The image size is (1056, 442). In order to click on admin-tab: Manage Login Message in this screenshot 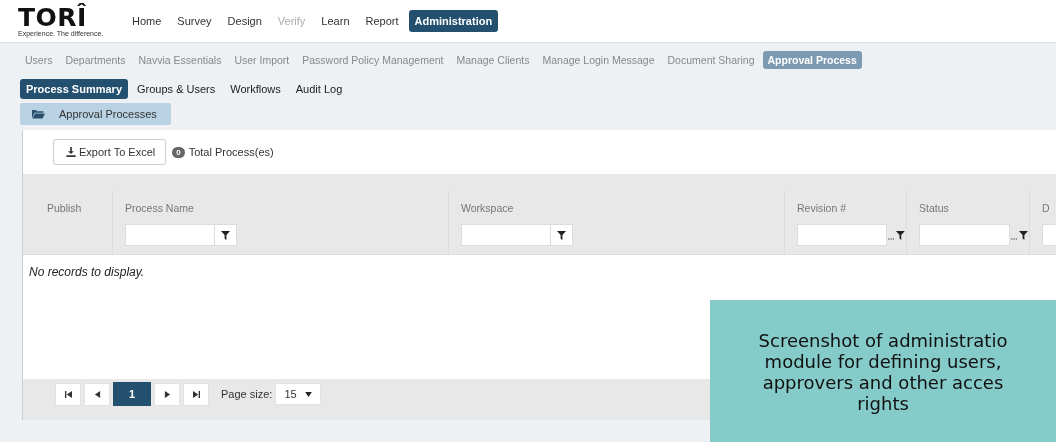, I will do `click(598, 60)`.